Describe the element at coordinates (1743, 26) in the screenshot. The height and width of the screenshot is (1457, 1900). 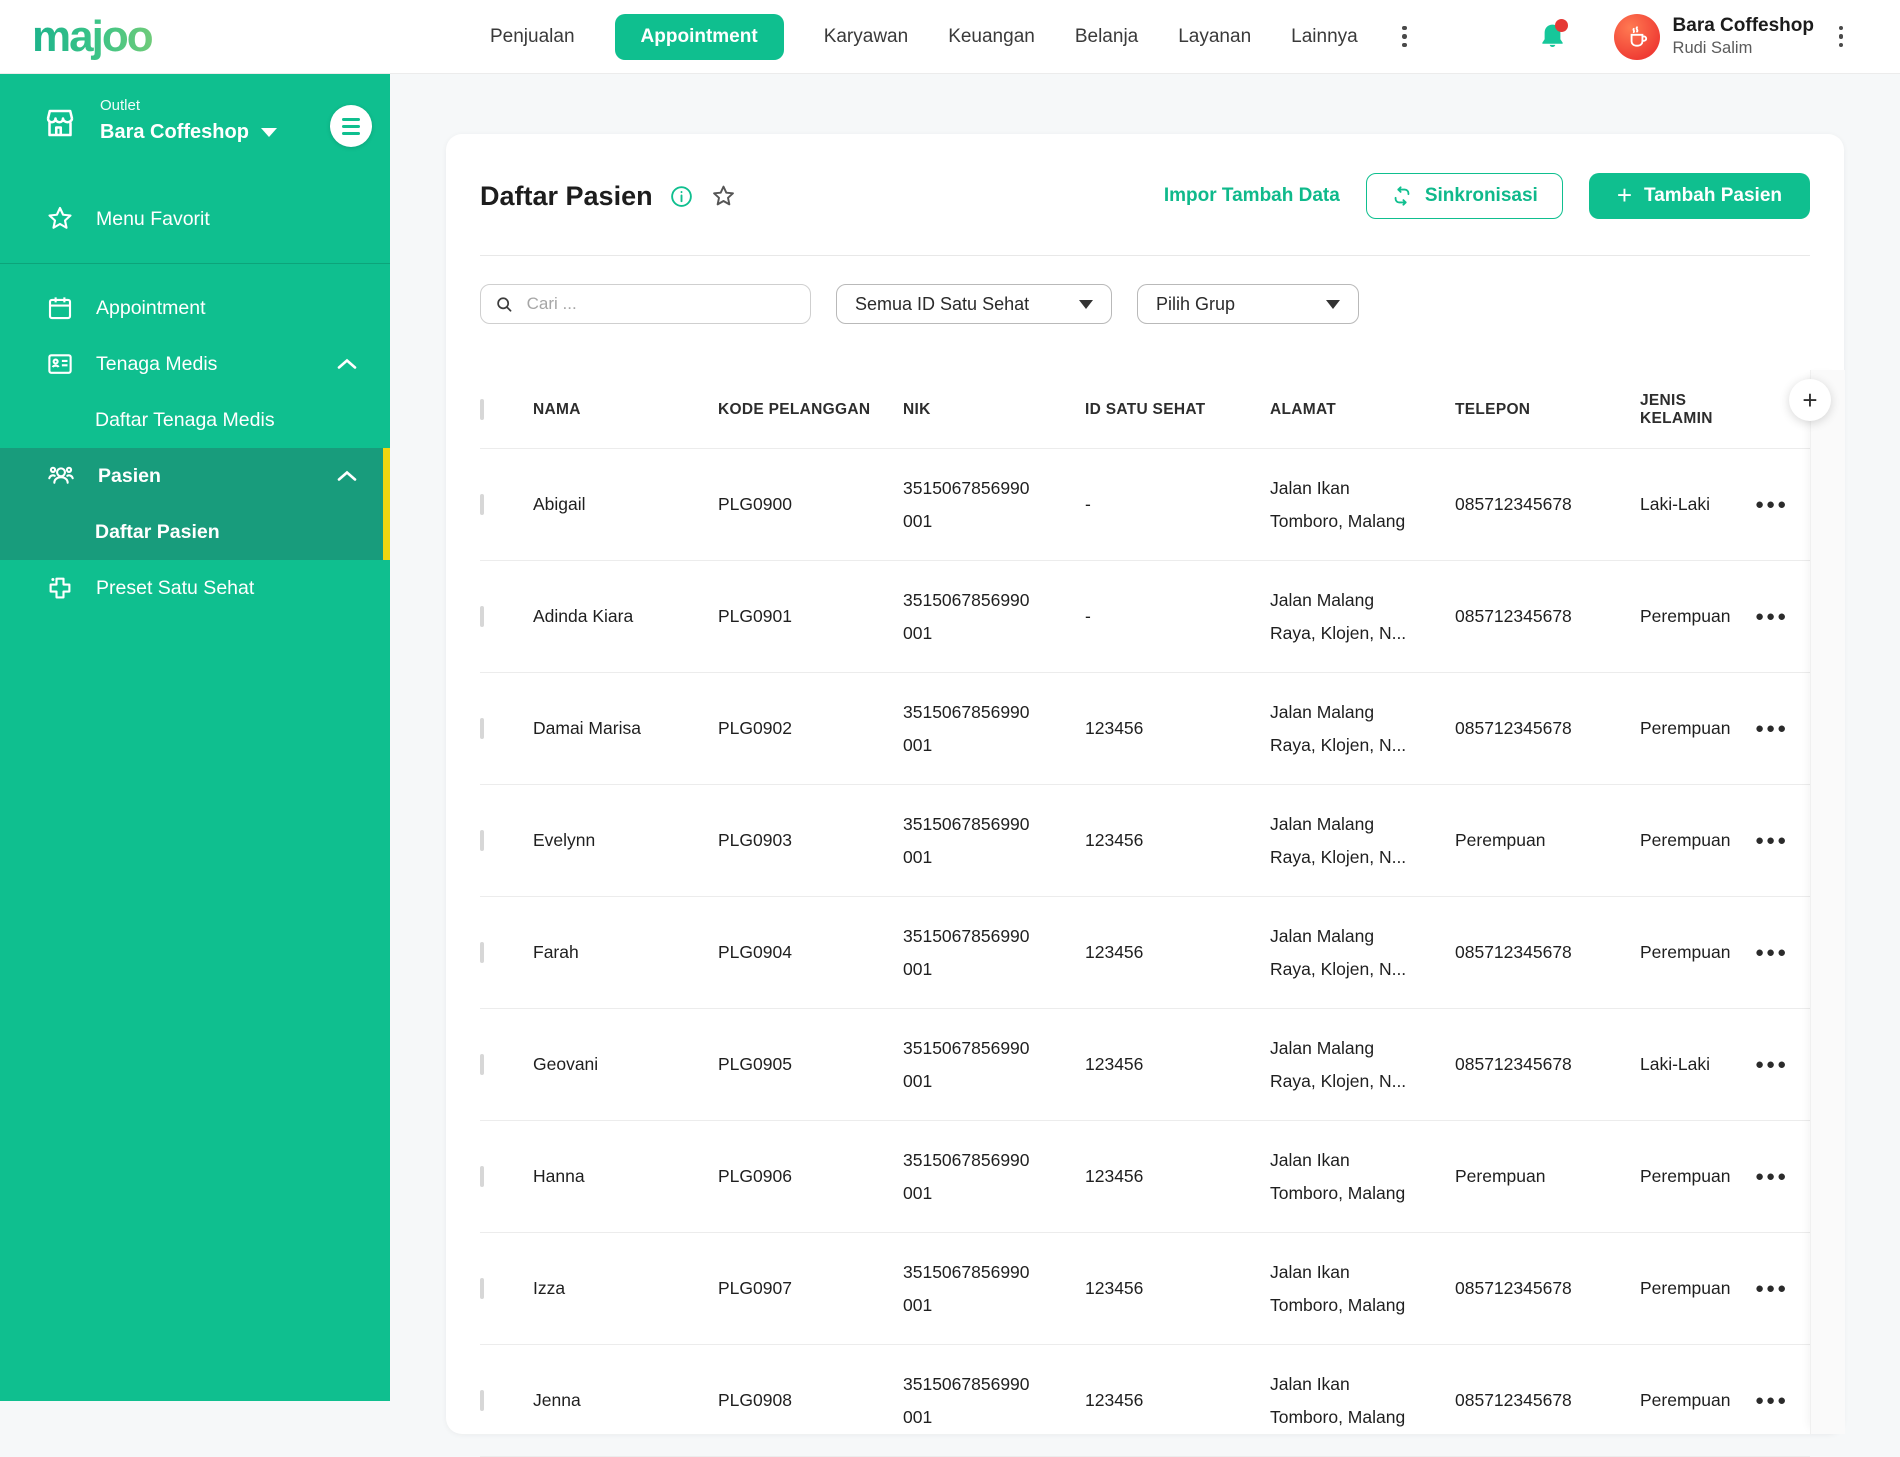
I see `profile-business-name: Bara Coffeshop` at that location.